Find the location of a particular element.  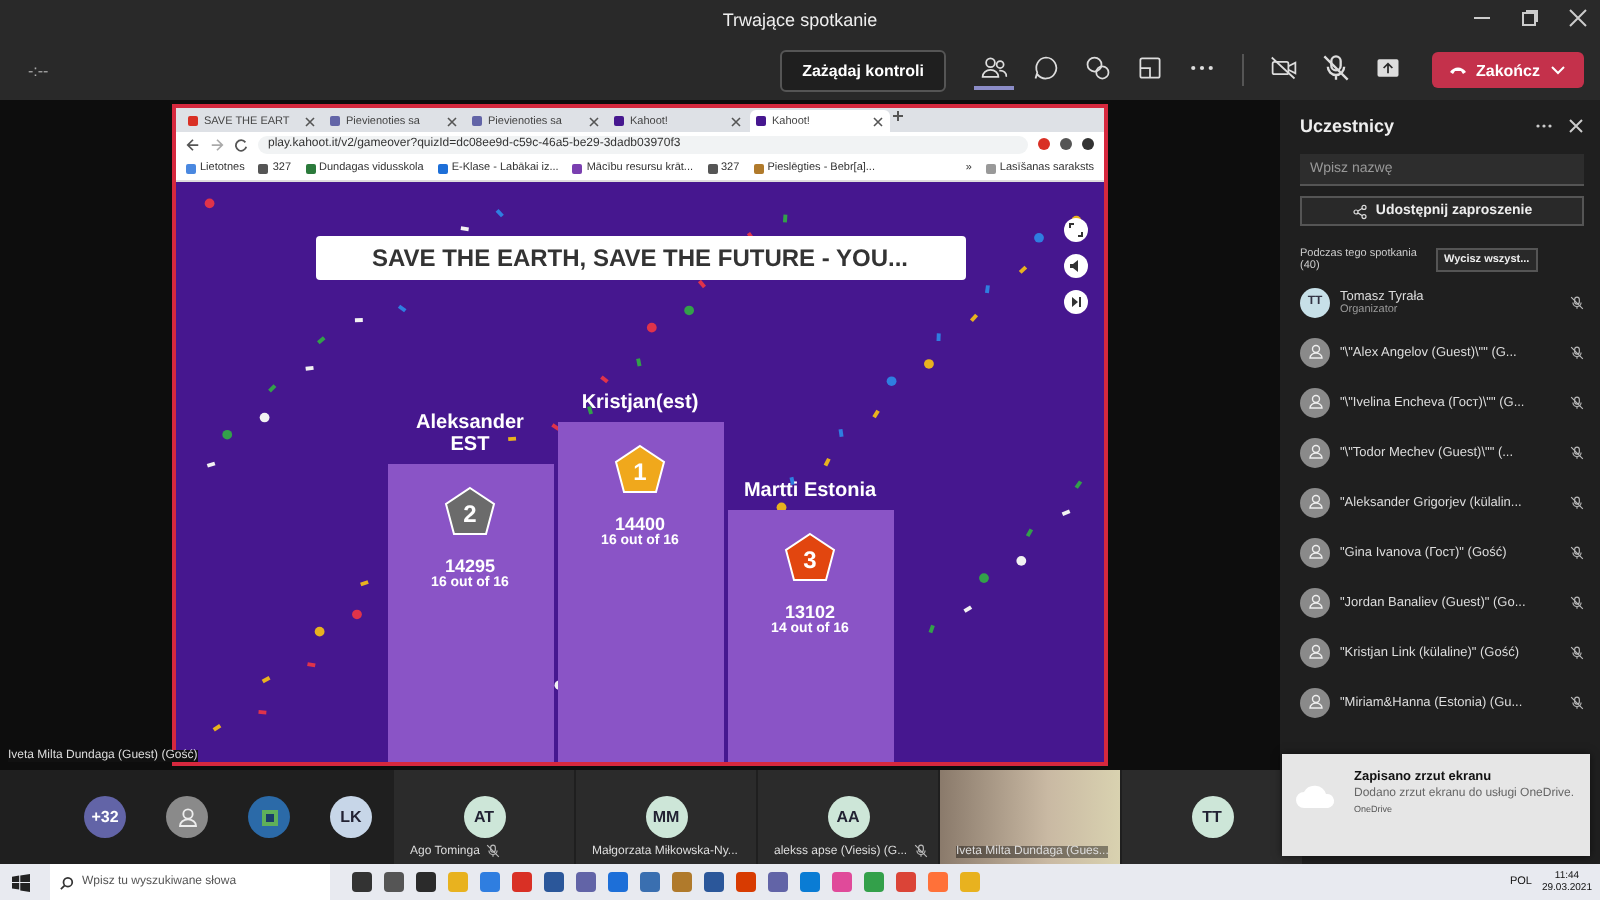

camera-off-icon is located at coordinates (1283, 68).